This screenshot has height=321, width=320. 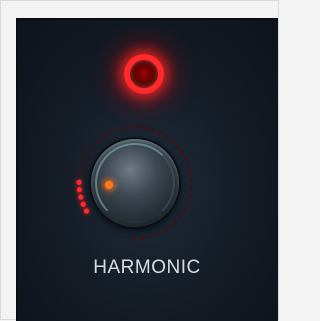 I want to click on led-ring, so click(x=144, y=74).